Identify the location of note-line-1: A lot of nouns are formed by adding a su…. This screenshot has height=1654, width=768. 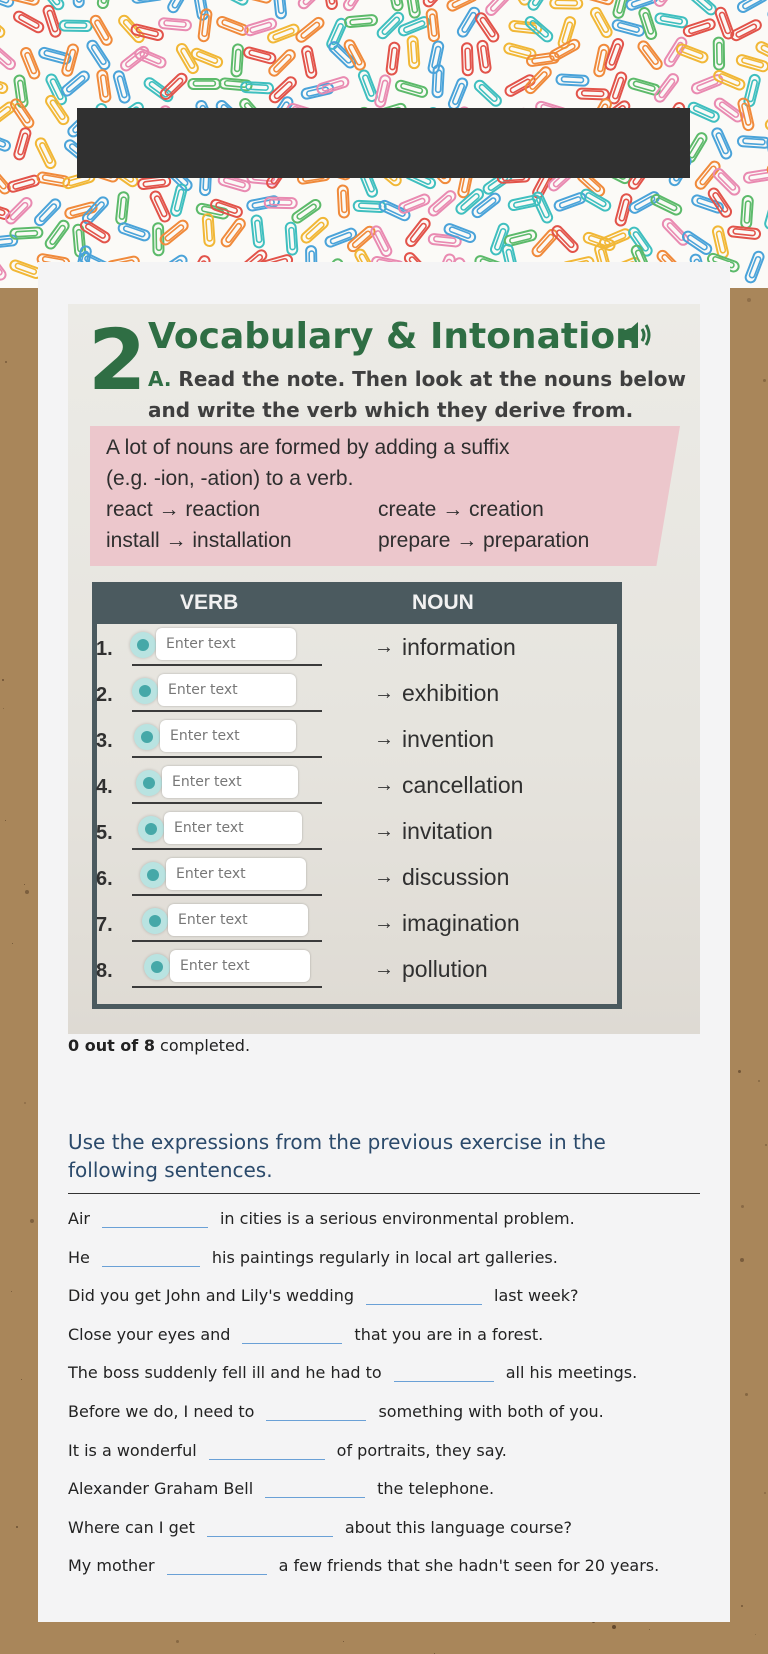
(308, 447).